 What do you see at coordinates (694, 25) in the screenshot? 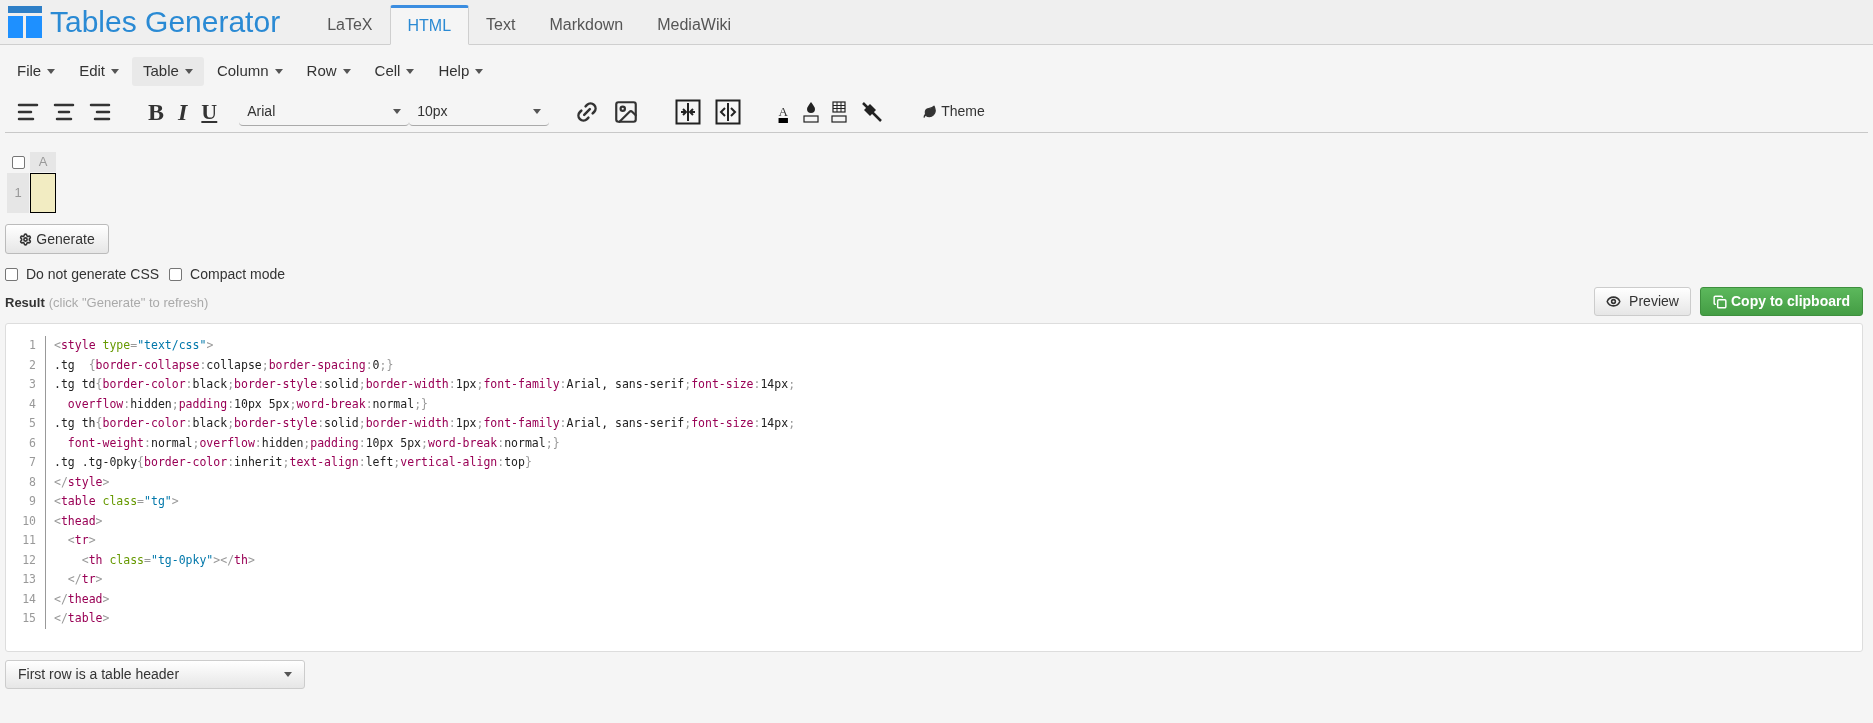
I see `format-tab: MediaWiki` at bounding box center [694, 25].